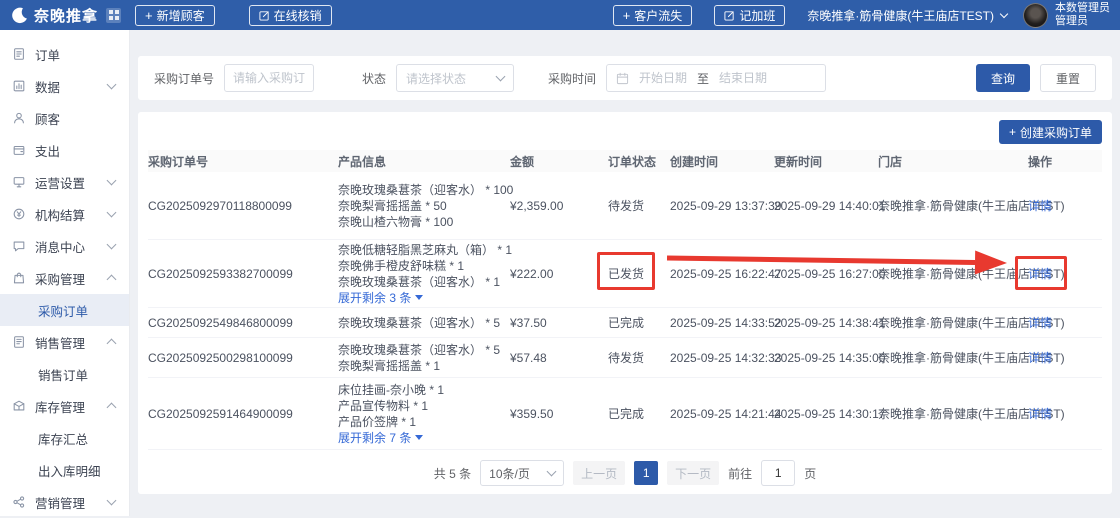  What do you see at coordinates (1035, 15) in the screenshot?
I see `avatar` at bounding box center [1035, 15].